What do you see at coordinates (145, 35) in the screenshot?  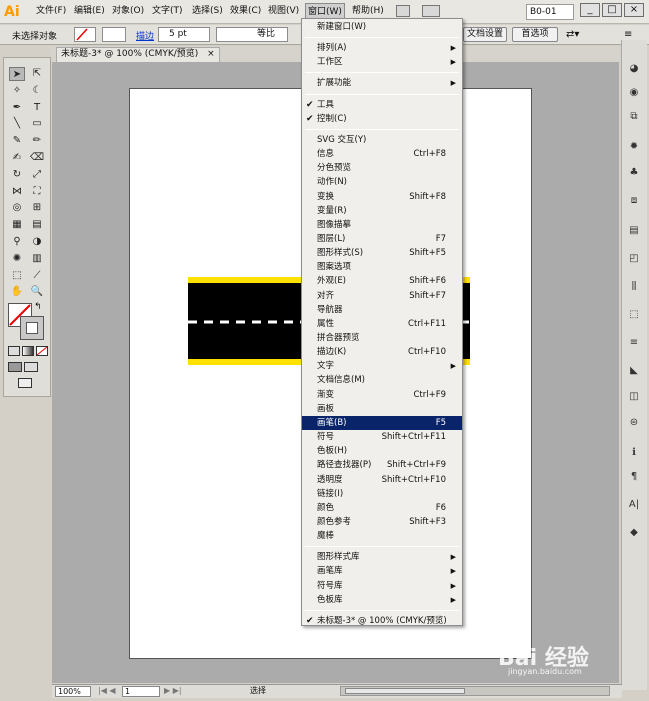 I see `stroke-link: 描边` at bounding box center [145, 35].